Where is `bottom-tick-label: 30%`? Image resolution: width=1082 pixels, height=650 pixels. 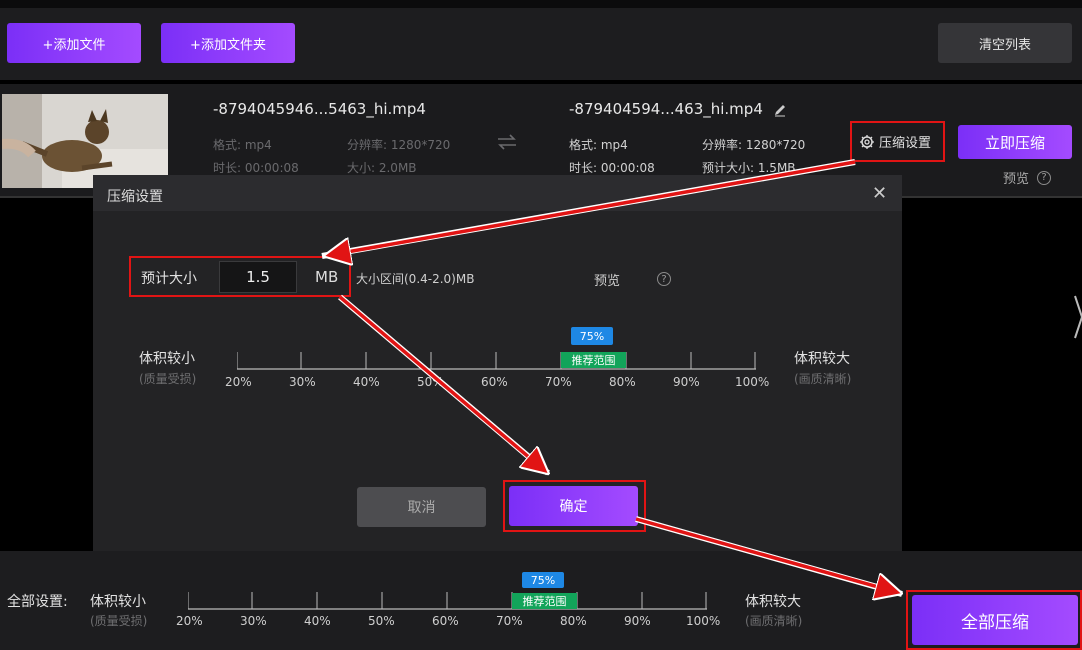
bottom-tick-label: 30% is located at coordinates (253, 621).